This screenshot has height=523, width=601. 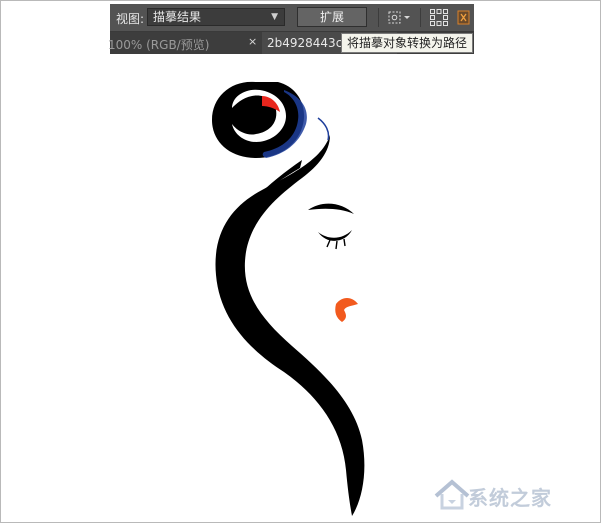 What do you see at coordinates (271, 119) in the screenshot?
I see `rose-icon` at bounding box center [271, 119].